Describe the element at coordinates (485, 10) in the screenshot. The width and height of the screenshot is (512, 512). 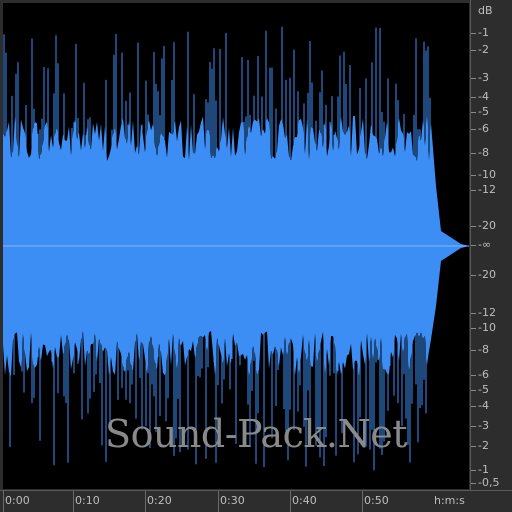
I see `db-unit-label: dB` at that location.